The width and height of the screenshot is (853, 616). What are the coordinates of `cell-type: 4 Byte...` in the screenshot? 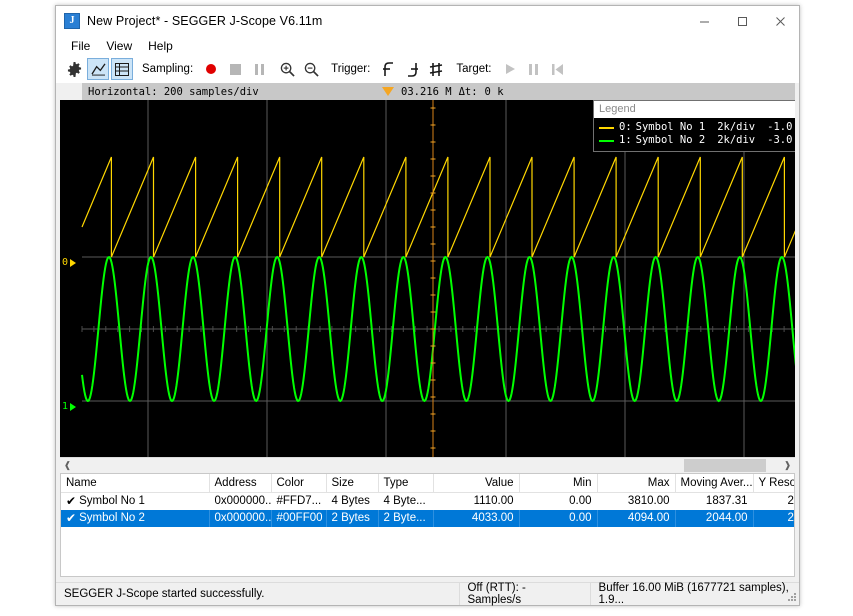 It's located at (405, 501).